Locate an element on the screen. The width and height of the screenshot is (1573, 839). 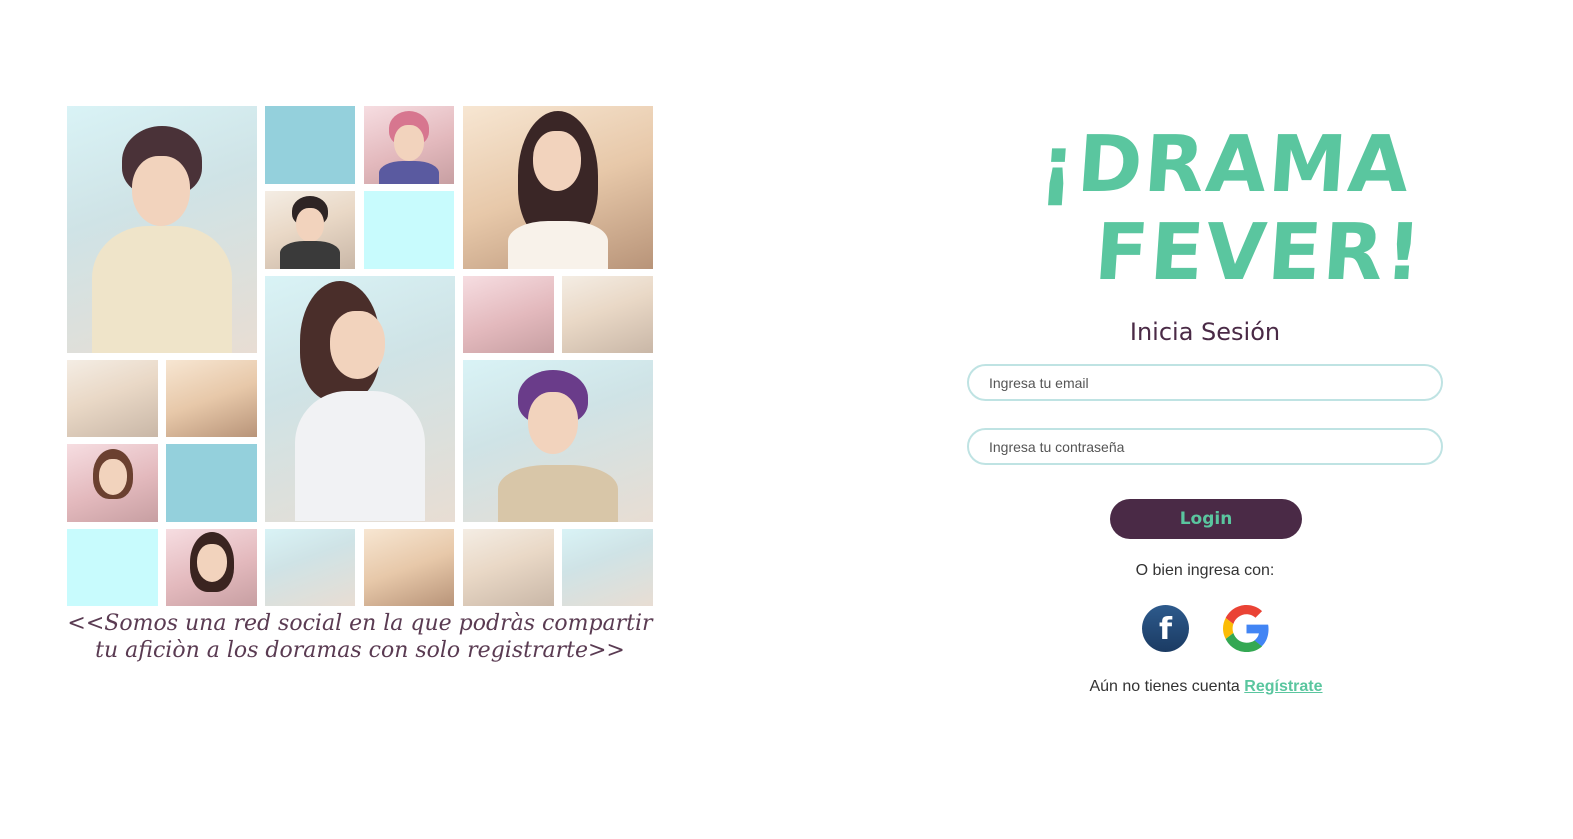
google-login-button is located at coordinates (1246, 628).